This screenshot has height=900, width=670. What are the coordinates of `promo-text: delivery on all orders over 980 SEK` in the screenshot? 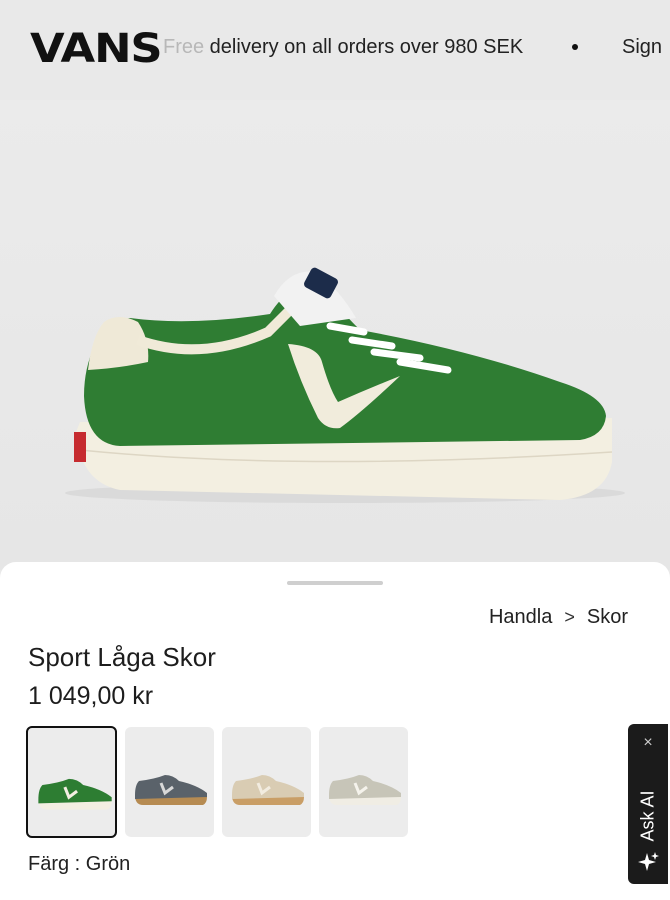 It's located at (364, 47).